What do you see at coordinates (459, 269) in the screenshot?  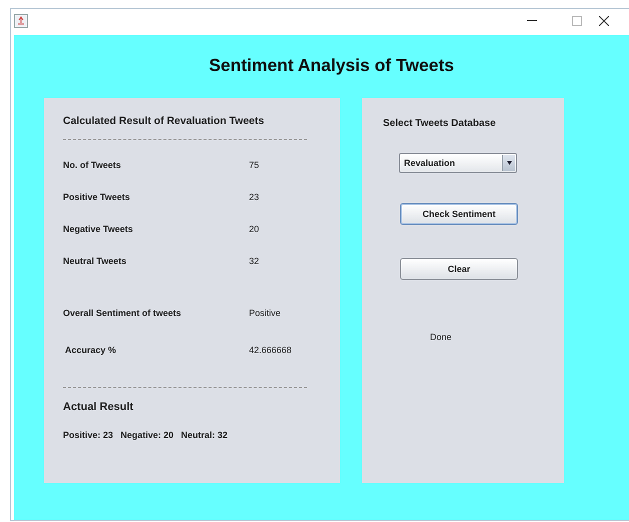 I see `clear-button: Clear` at bounding box center [459, 269].